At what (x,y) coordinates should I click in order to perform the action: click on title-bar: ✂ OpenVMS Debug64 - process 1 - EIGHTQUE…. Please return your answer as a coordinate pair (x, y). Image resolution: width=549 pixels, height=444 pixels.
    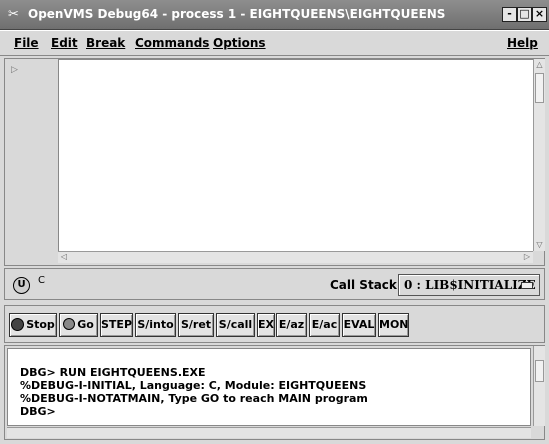
    Looking at the image, I should click on (274, 15).